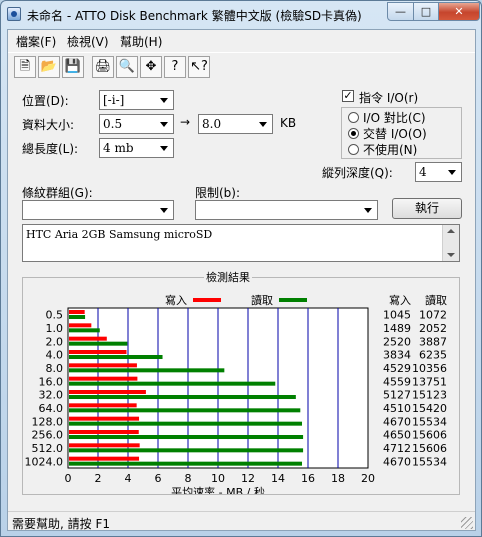  What do you see at coordinates (353, 149) in the screenshot?
I see `neither-radio` at bounding box center [353, 149].